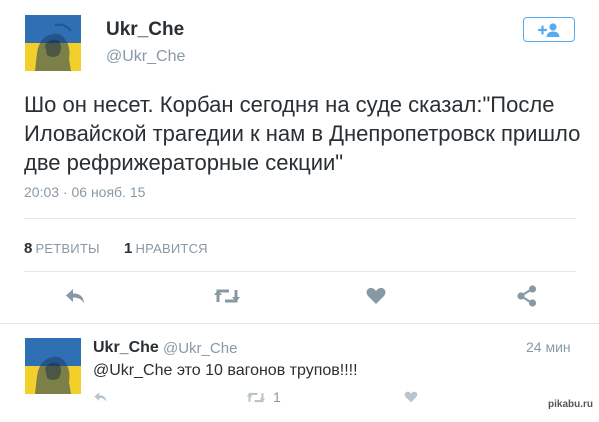 The image size is (599, 422). What do you see at coordinates (67, 248) in the screenshot?
I see `retweets-label: РЕТВИТЫ` at bounding box center [67, 248].